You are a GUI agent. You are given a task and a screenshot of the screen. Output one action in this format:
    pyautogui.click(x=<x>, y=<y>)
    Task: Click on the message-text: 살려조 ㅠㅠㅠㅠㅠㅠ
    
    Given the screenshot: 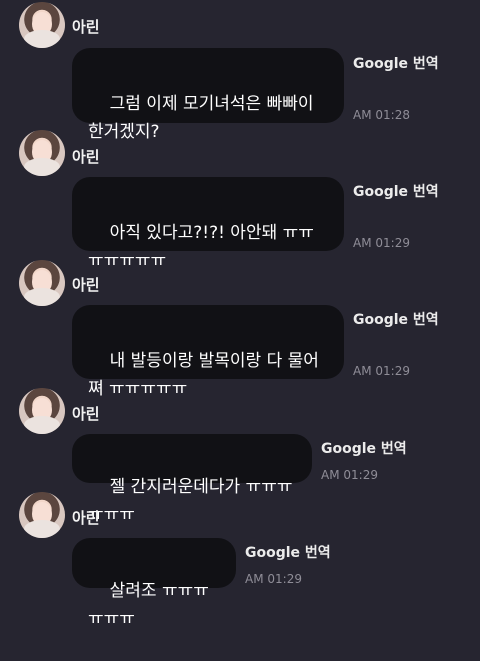 What is the action you would take?
    pyautogui.click(x=148, y=605)
    